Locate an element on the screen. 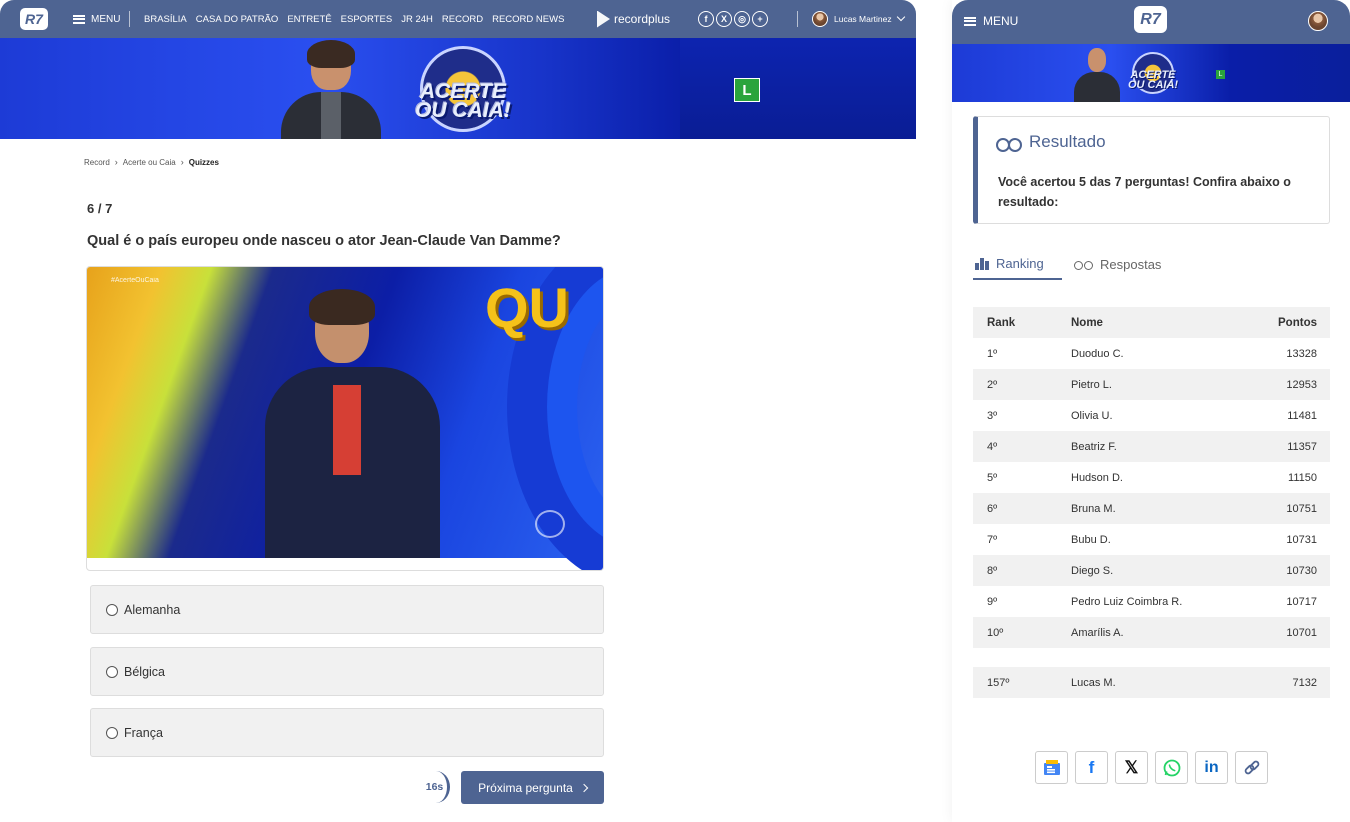 This screenshot has height=822, width=1350. points-cell: 10731 is located at coordinates (1301, 539).